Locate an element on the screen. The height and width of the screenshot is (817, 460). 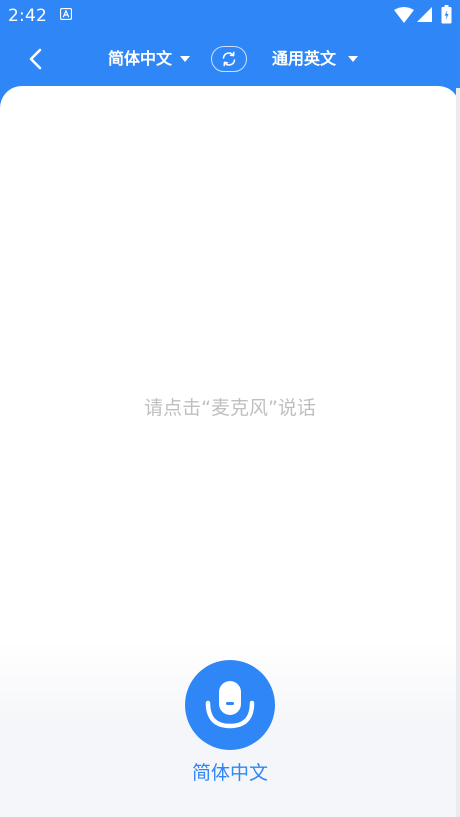
chevron-left-icon is located at coordinates (35, 59).